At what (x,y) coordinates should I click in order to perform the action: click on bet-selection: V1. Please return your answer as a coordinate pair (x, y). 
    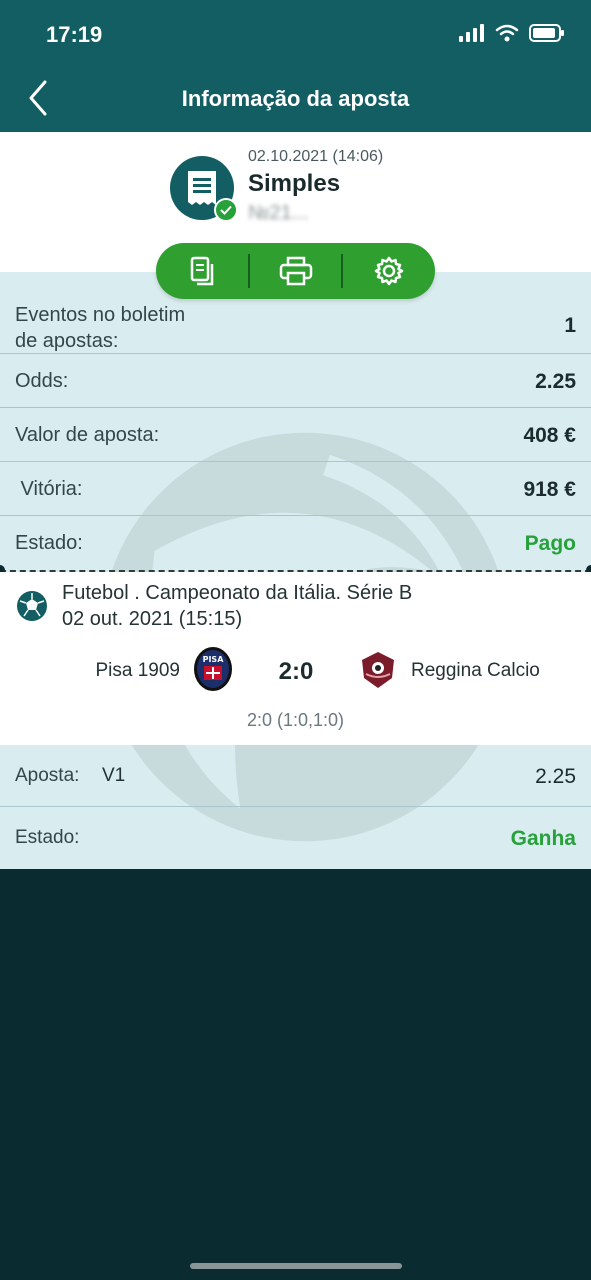
    Looking at the image, I should click on (114, 775).